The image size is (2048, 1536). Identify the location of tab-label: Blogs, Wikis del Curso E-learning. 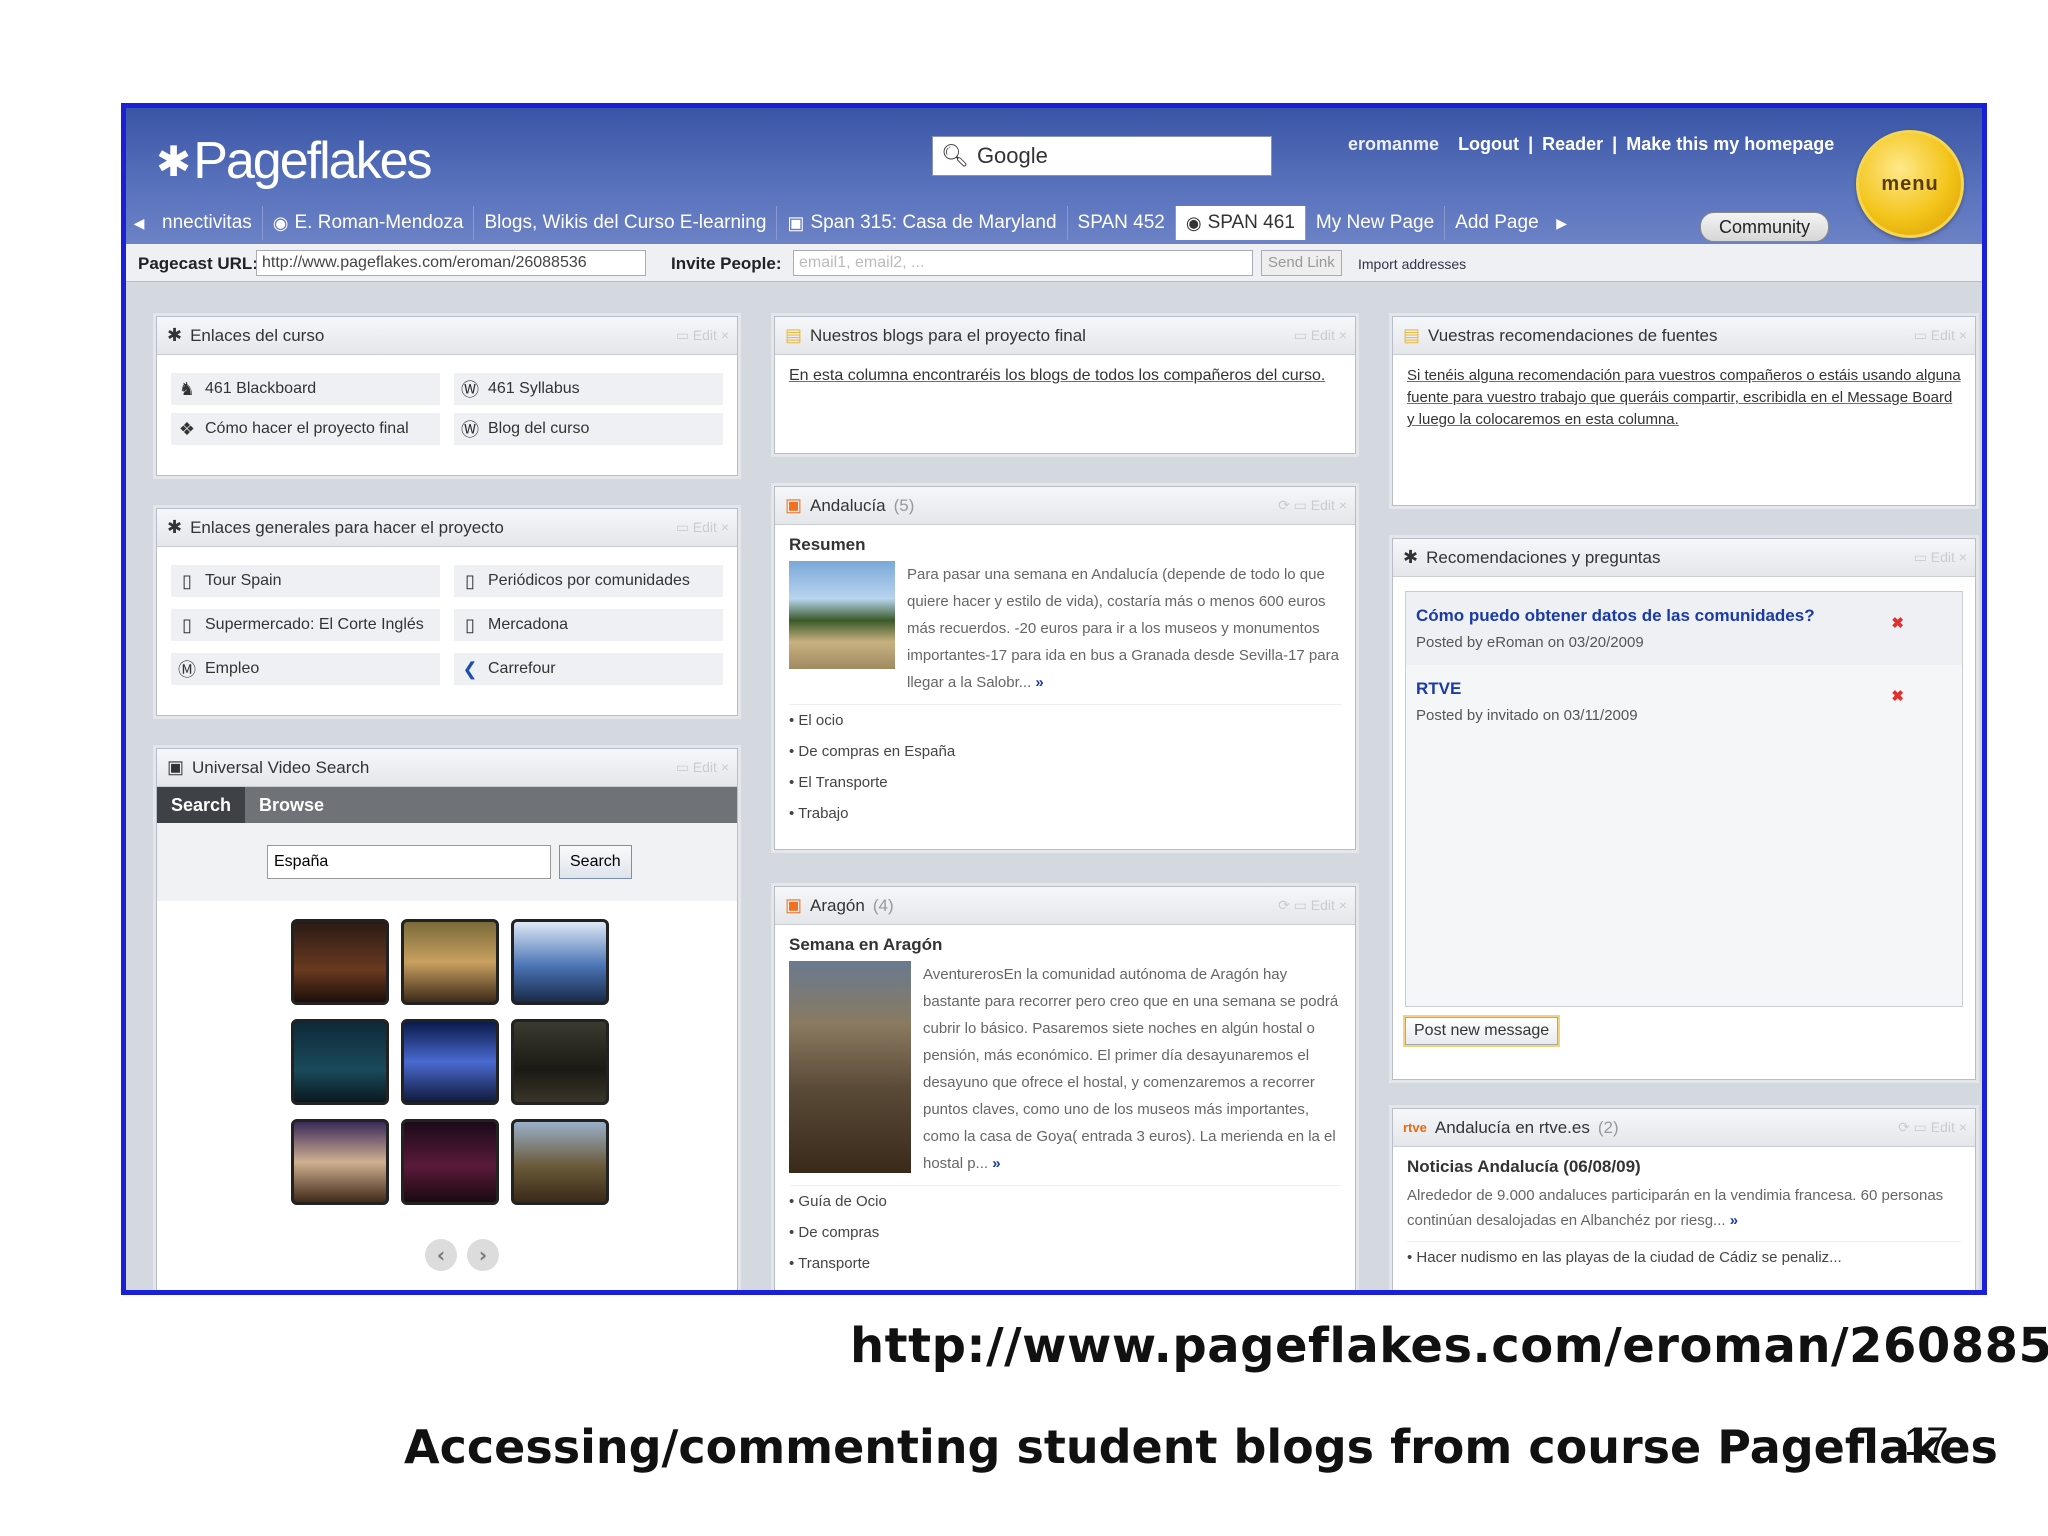
(625, 222).